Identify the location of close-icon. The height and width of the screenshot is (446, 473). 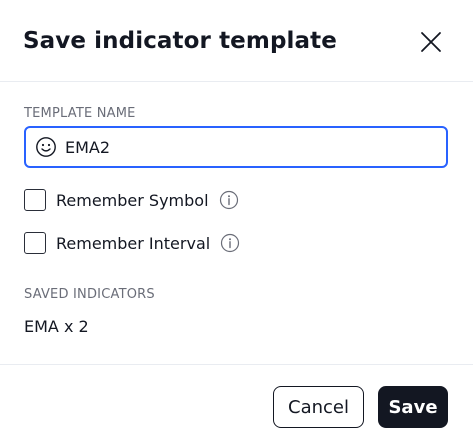
(431, 42).